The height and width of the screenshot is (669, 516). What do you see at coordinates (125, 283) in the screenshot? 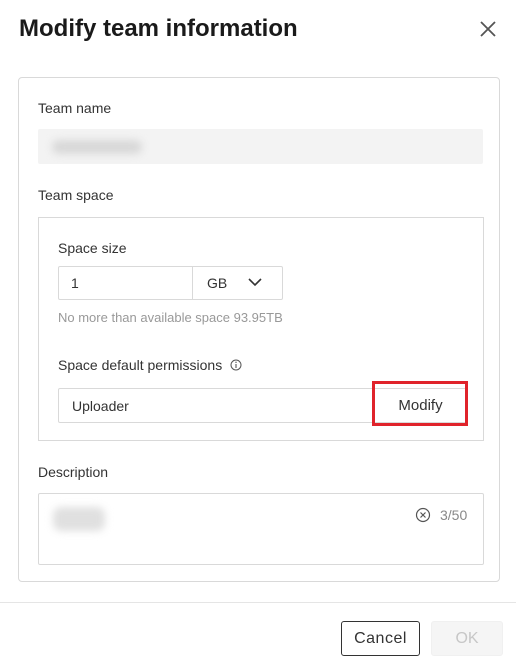
I see `space-size-input: 1` at bounding box center [125, 283].